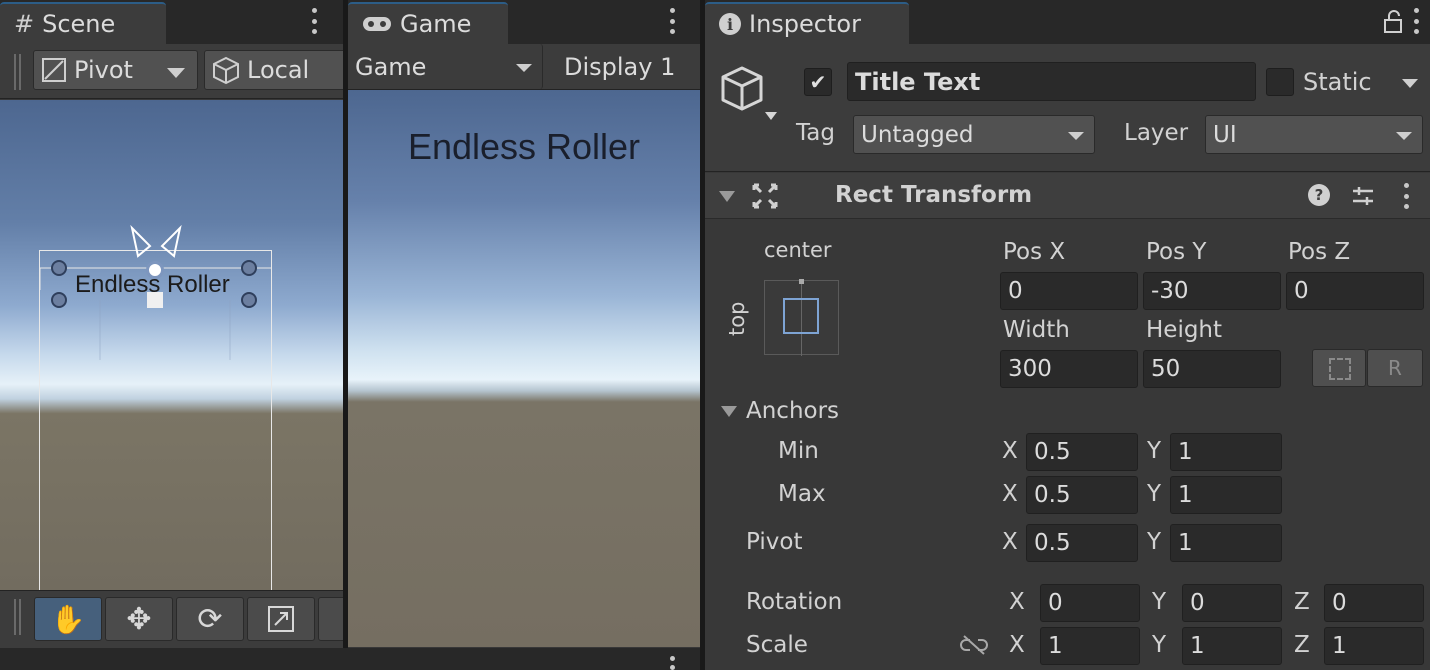  Describe the element at coordinates (1034, 252) in the screenshot. I see `pos-x-label: Pos X` at that location.